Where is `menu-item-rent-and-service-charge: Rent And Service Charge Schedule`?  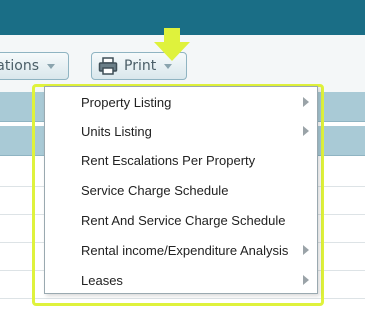
menu-item-rent-and-service-charge: Rent And Service Charge Schedule is located at coordinates (181, 220).